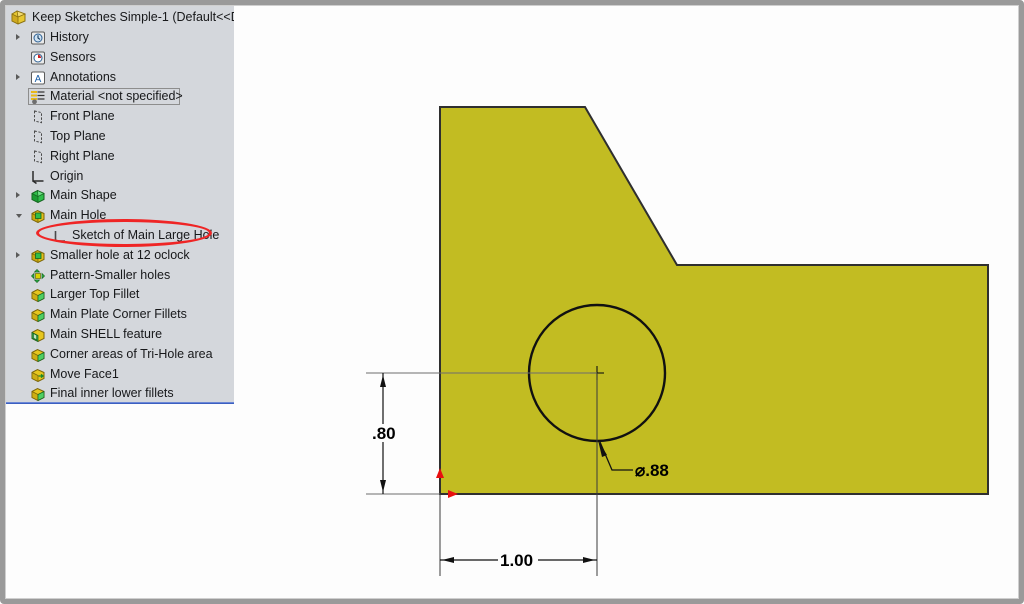 The image size is (1024, 604). I want to click on tree-item-sensors: Sensors, so click(120, 58).